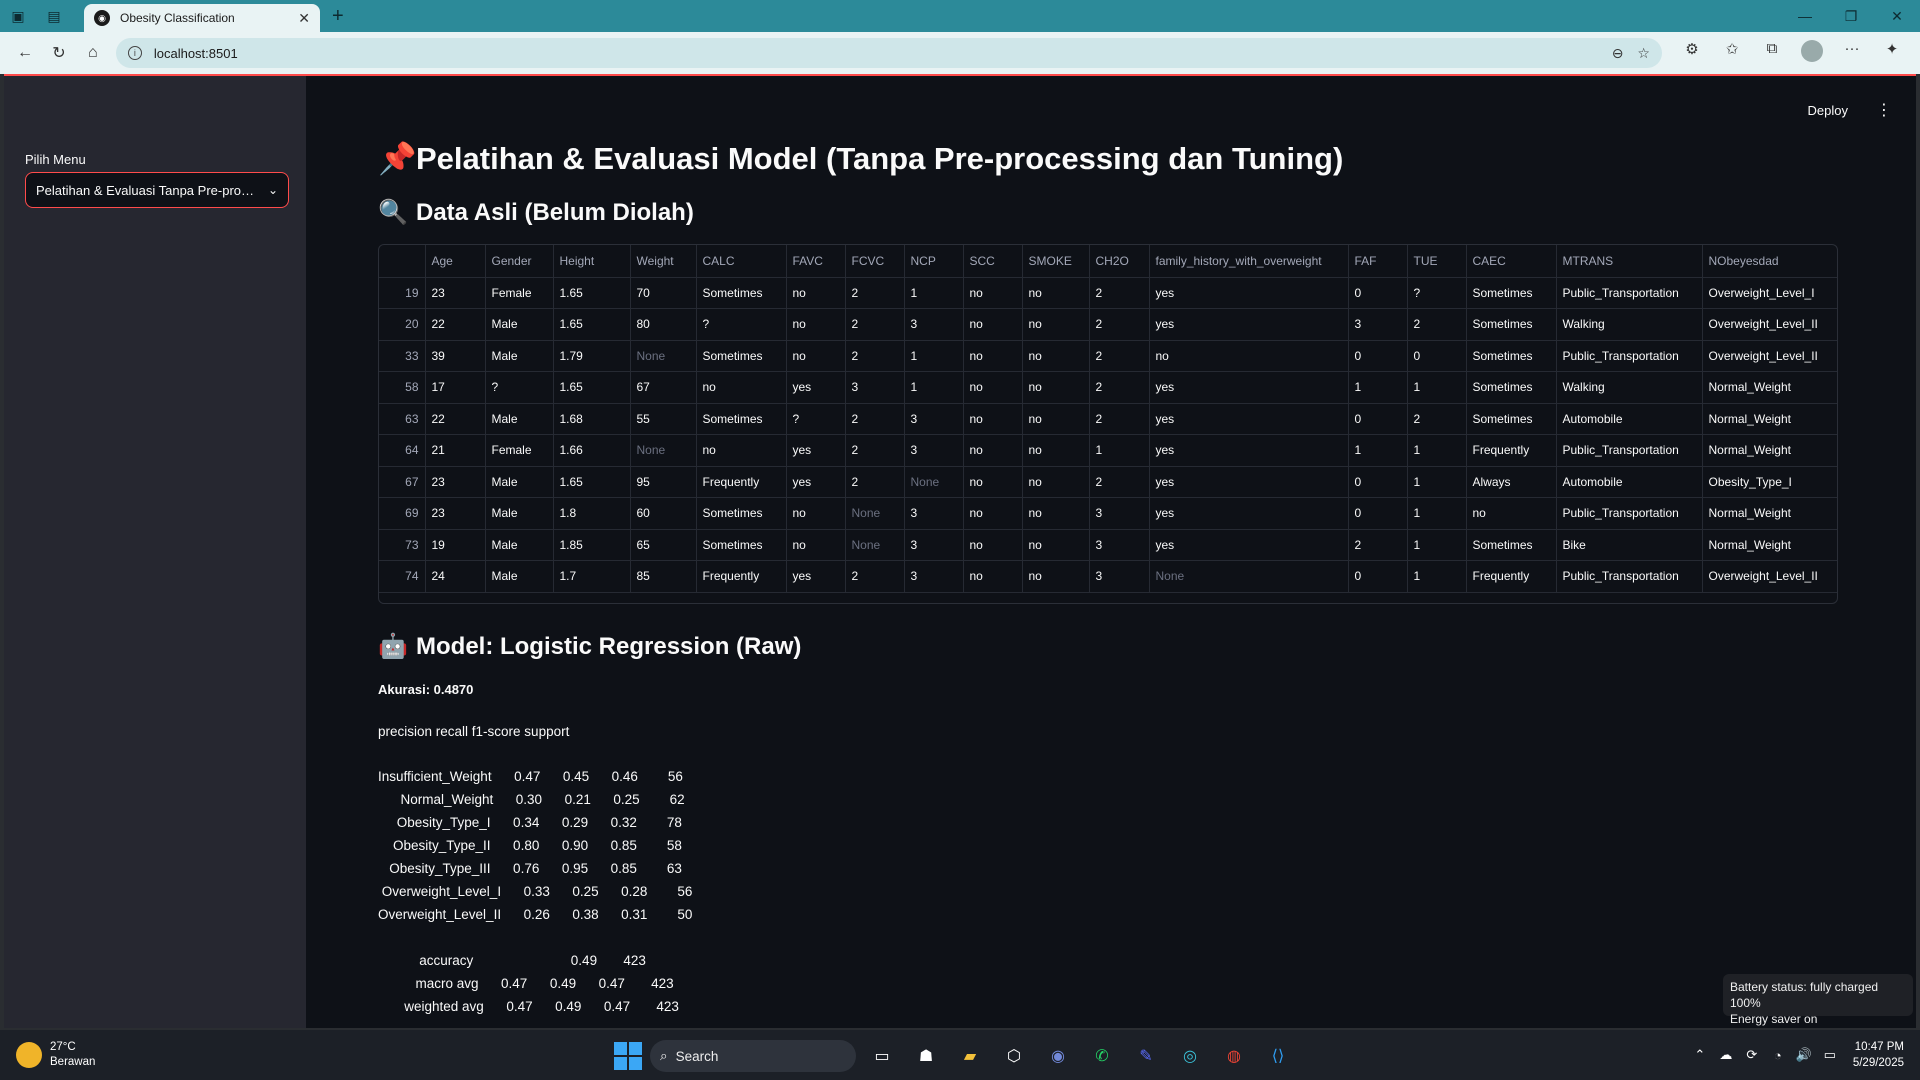 This screenshot has width=1920, height=1080. I want to click on column-header: Age, so click(455, 261).